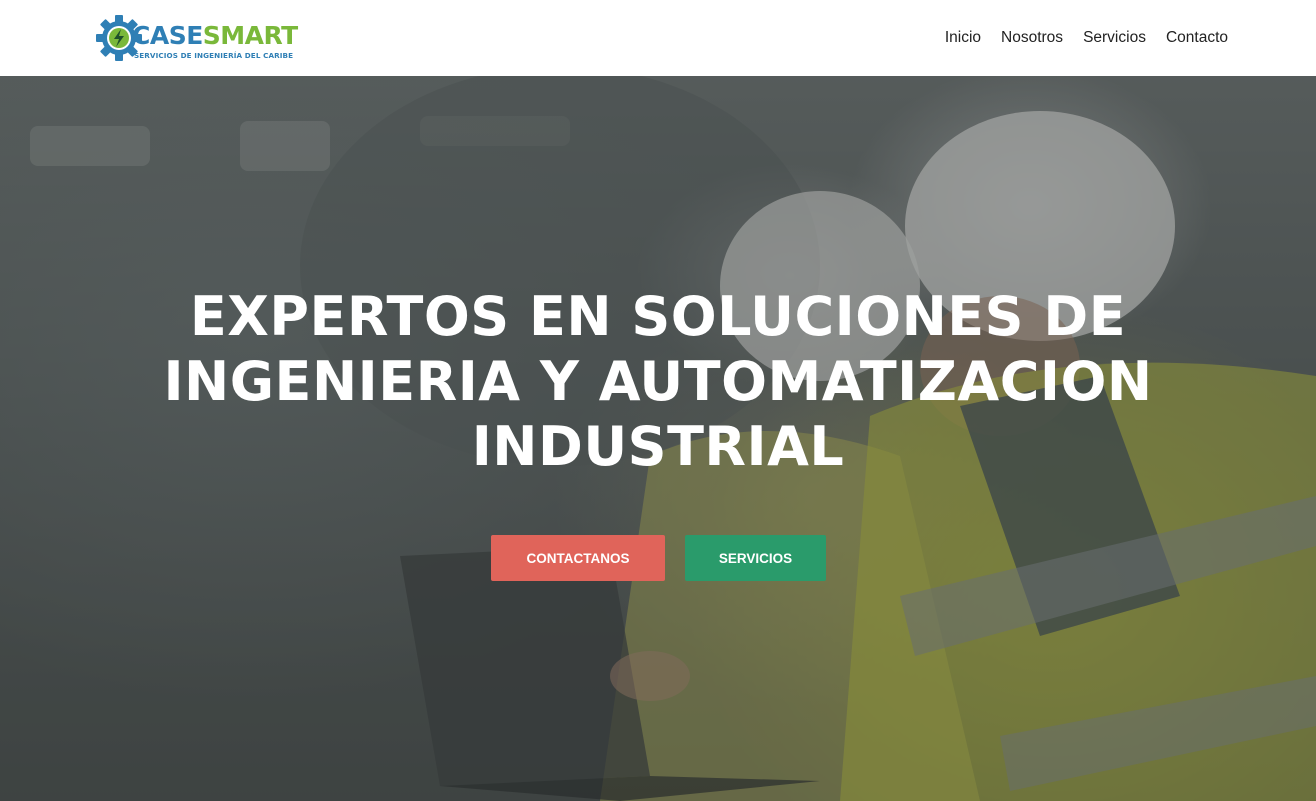 The height and width of the screenshot is (801, 1316). Describe the element at coordinates (167, 35) in the screenshot. I see `brand-name-case: CASE` at that location.